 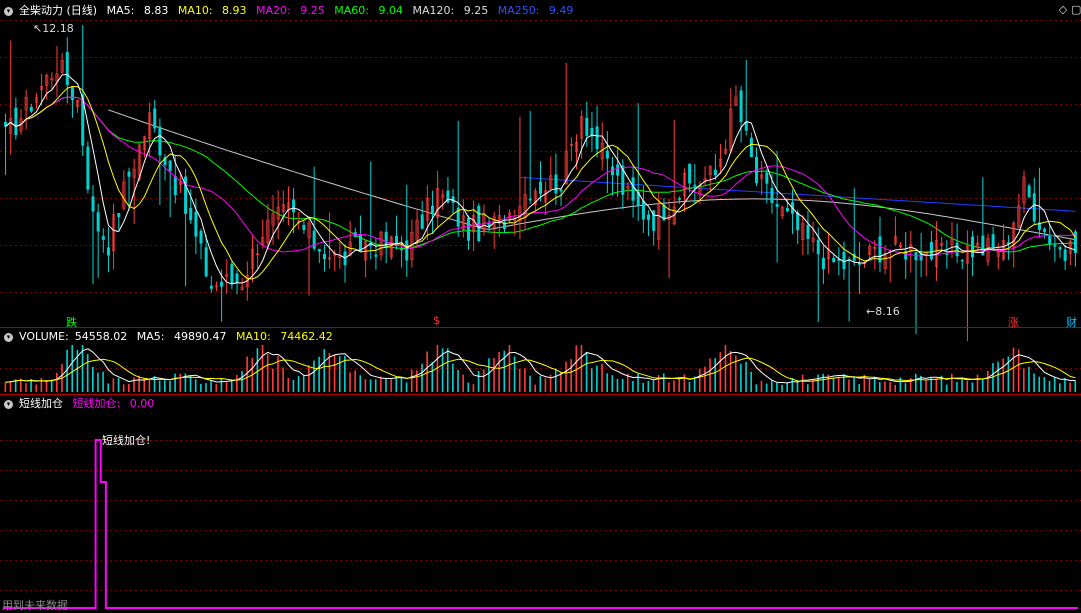 What do you see at coordinates (1063, 10) in the screenshot?
I see `diamond-icon: ◇` at bounding box center [1063, 10].